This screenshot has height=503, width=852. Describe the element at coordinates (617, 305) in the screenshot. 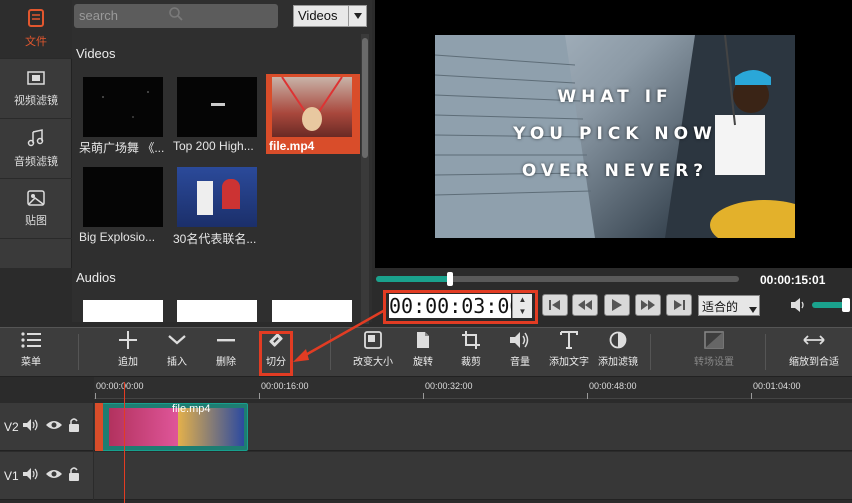

I see `play-button` at that location.